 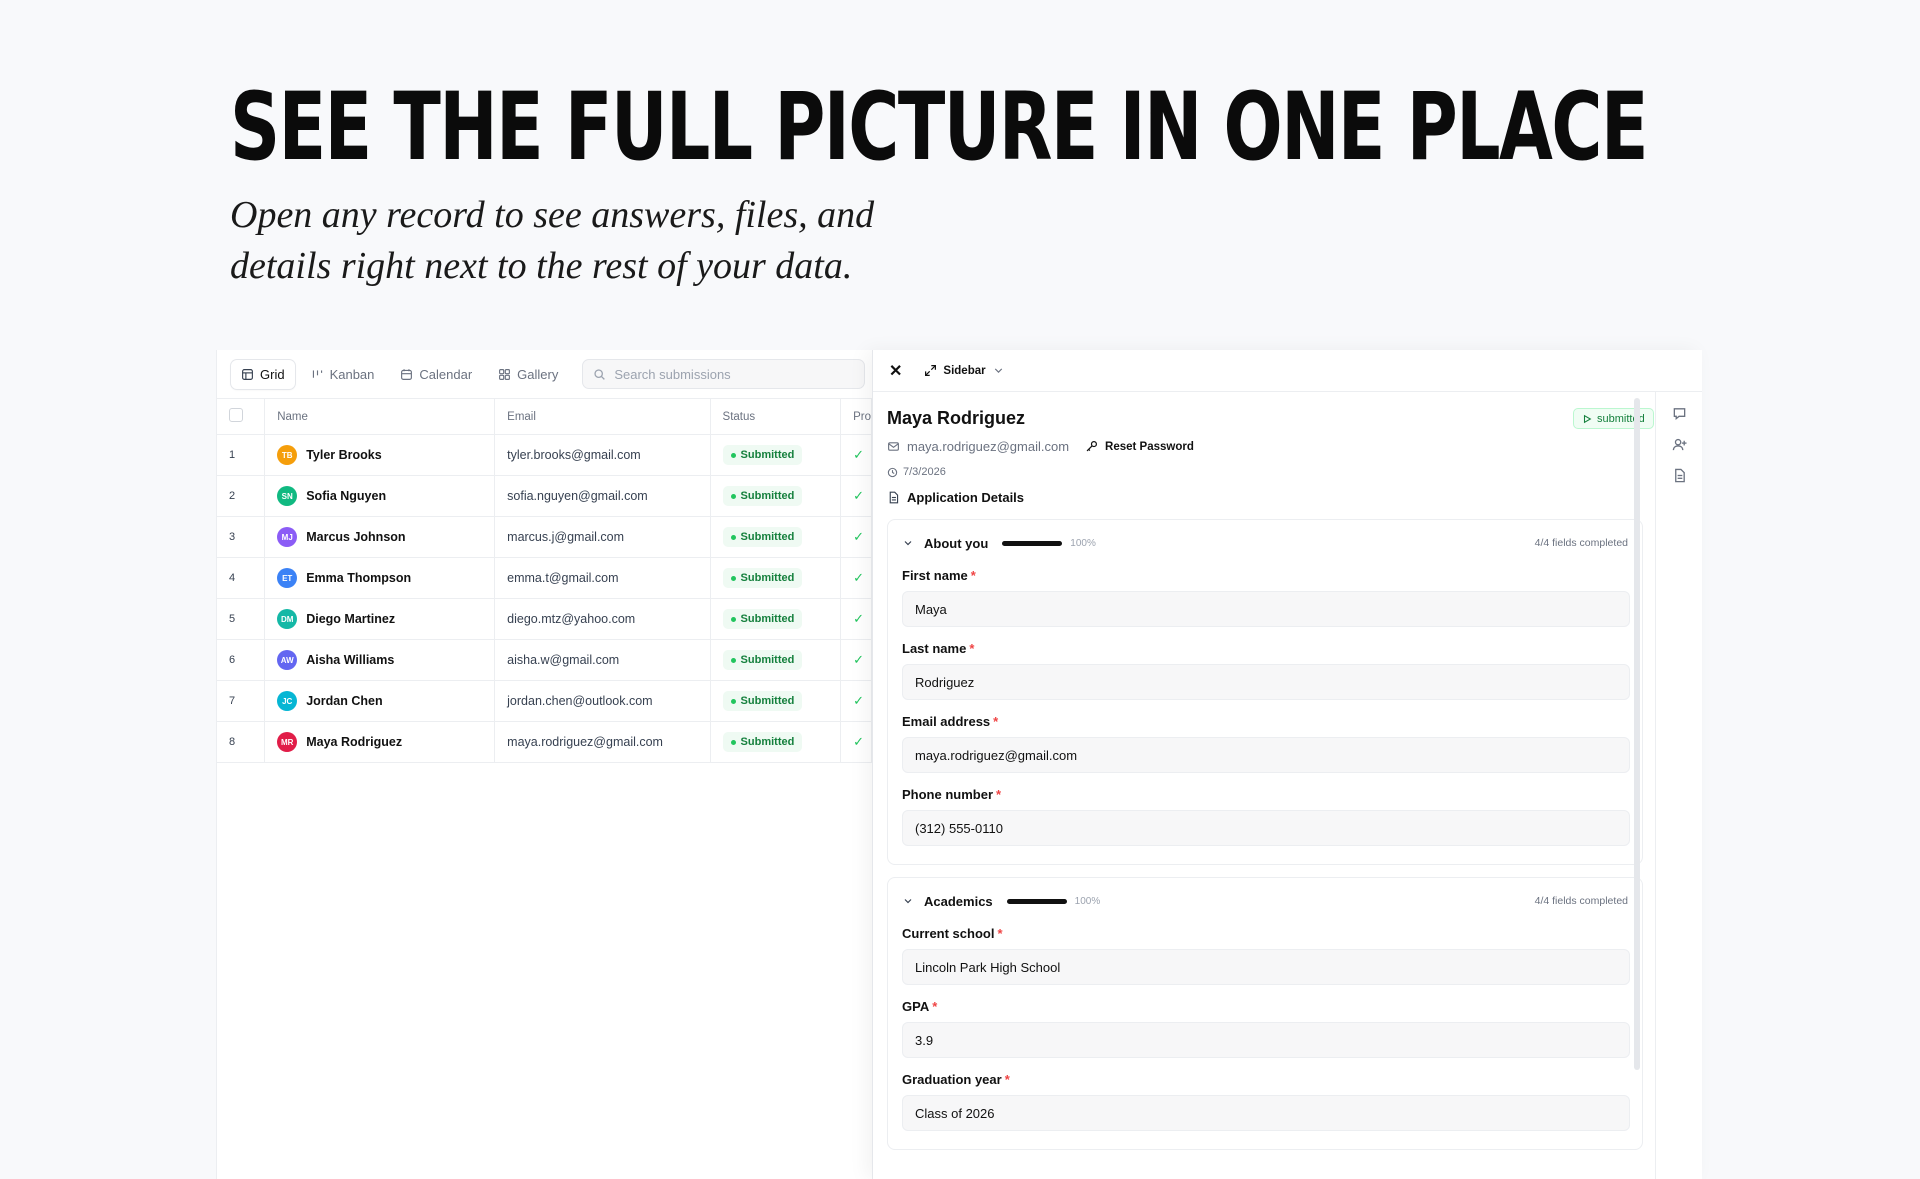 What do you see at coordinates (1266, 967) in the screenshot?
I see `field-input: Lincoln Park High School` at bounding box center [1266, 967].